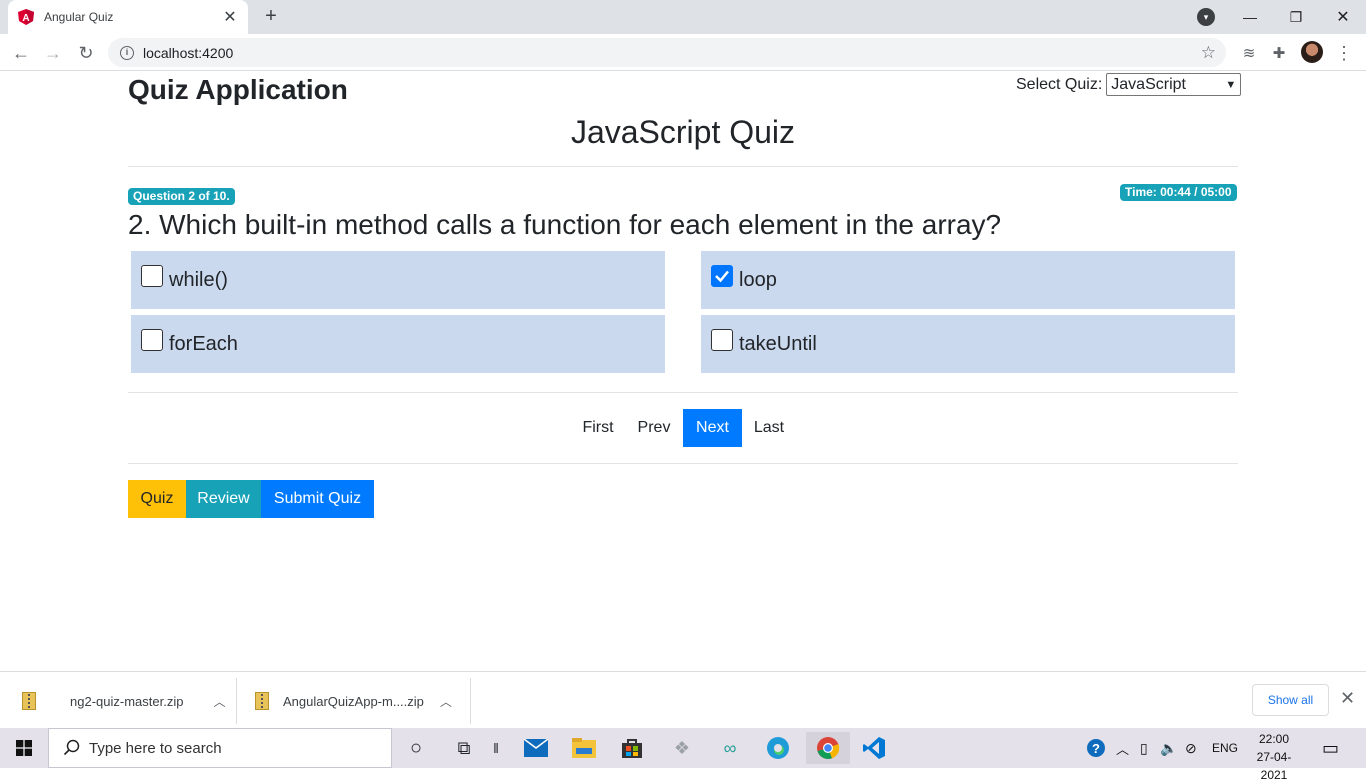  Describe the element at coordinates (667, 52) in the screenshot. I see `address-bar: i localhost:4200 ☆` at that location.